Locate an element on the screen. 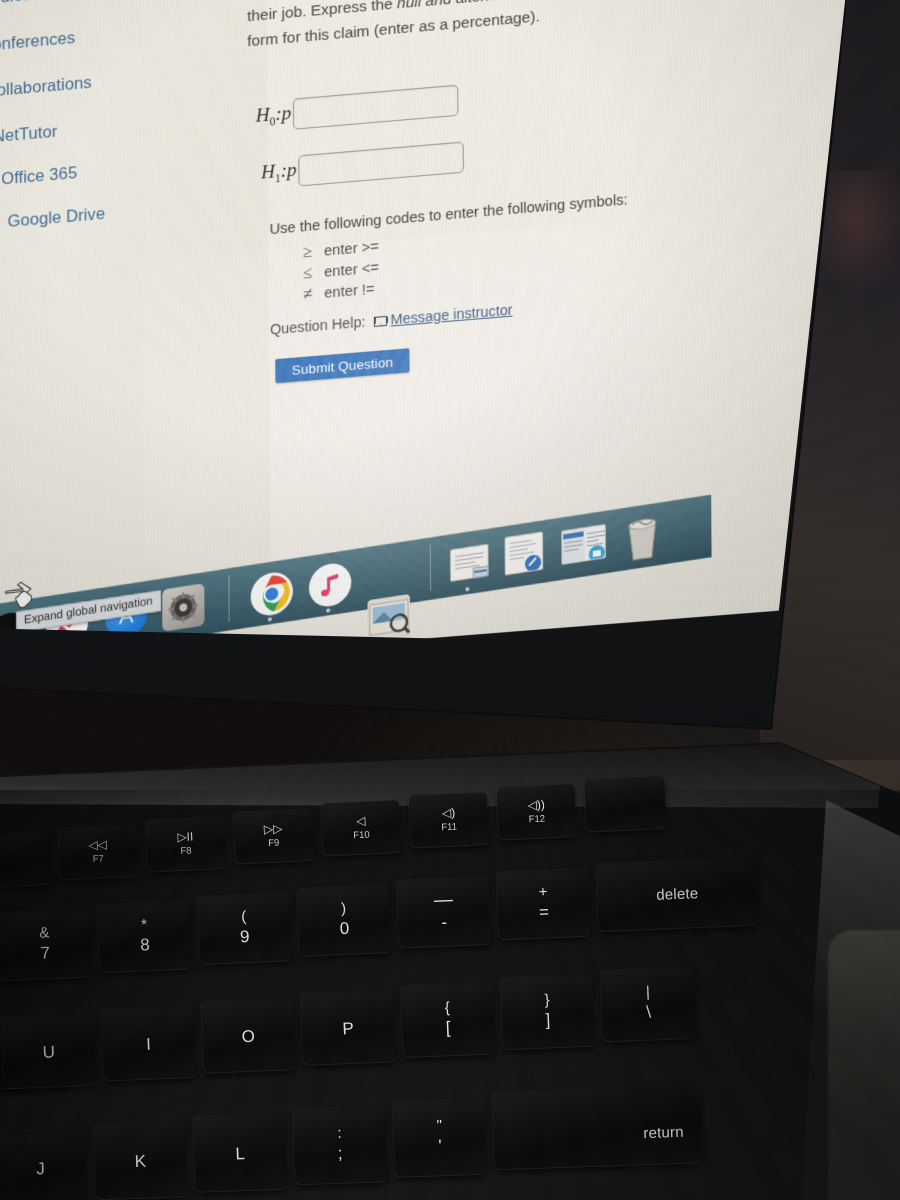 The width and height of the screenshot is (900, 1200). key-double-quote: " is located at coordinates (439, 1126).